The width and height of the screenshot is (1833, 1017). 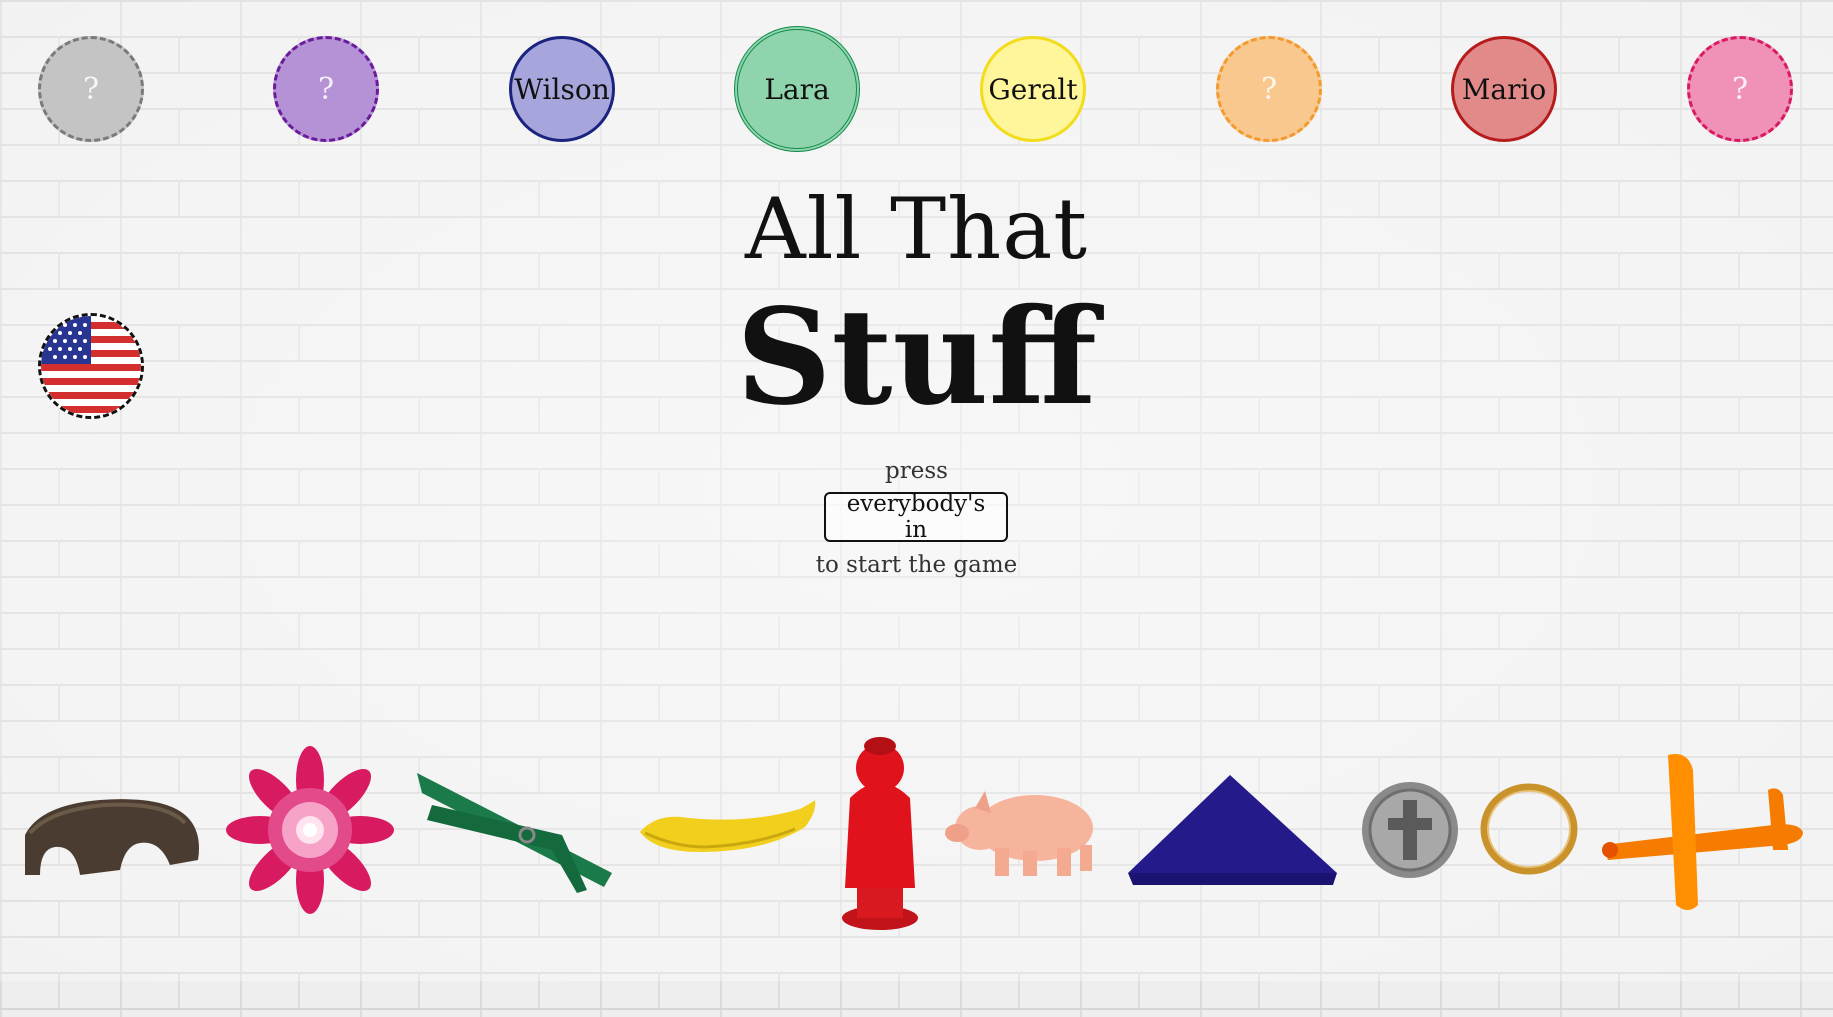 I want to click on red-figurine-icon, so click(x=880, y=830).